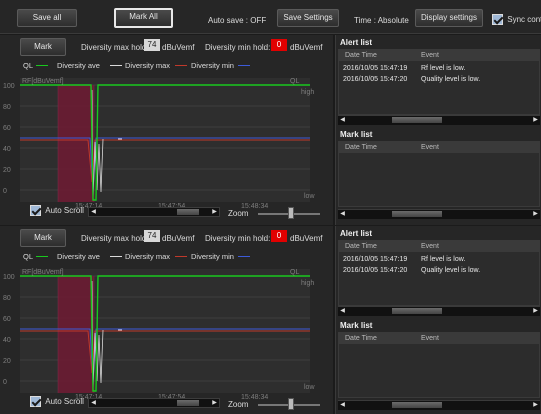 The image size is (541, 414). Describe the element at coordinates (497, 19) in the screenshot. I see `sync-checkbox` at that location.